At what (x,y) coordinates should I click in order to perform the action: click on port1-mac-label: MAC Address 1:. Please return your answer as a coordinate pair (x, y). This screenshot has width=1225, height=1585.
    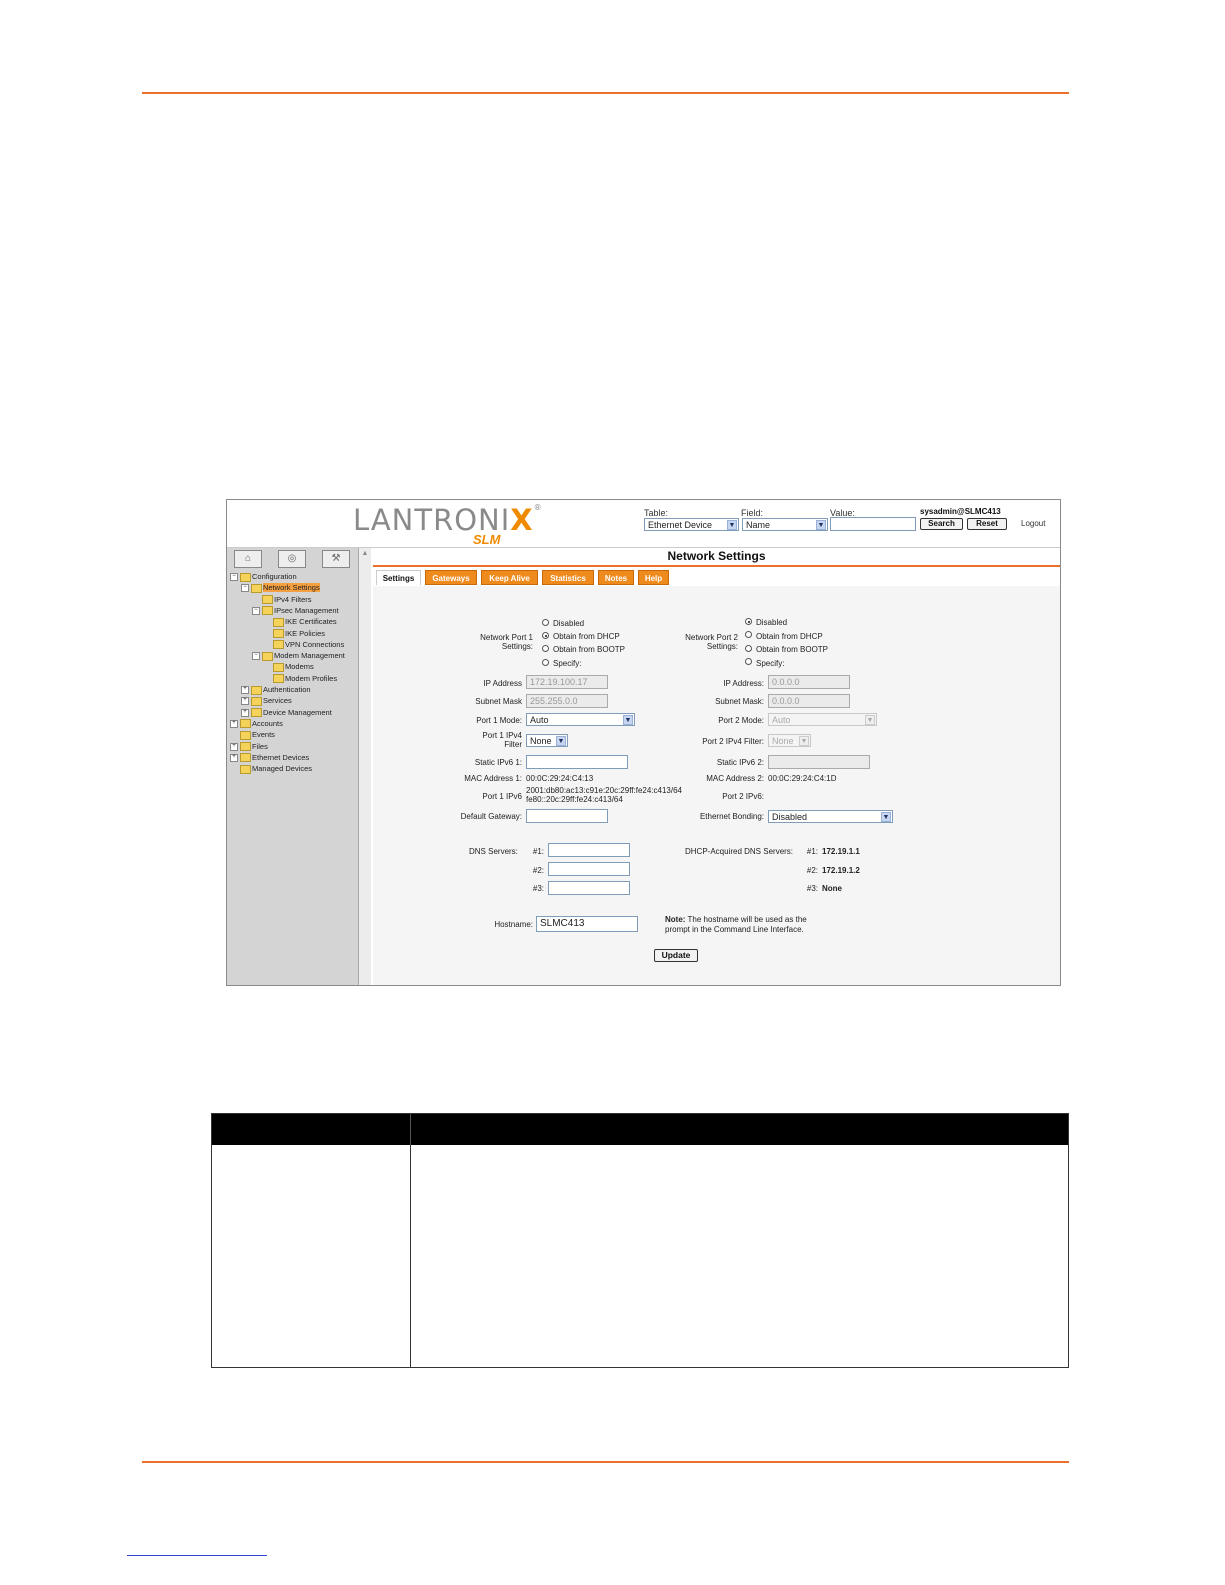
    Looking at the image, I should click on (493, 778).